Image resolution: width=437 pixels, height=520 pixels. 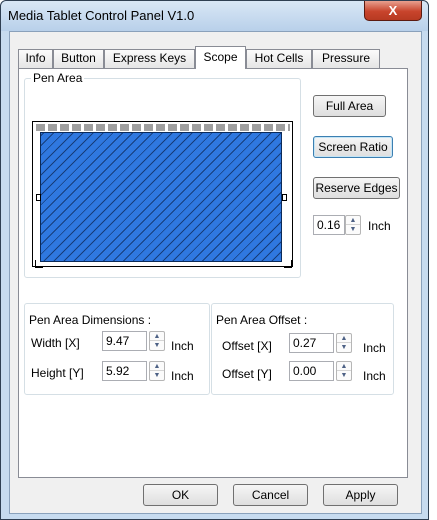 What do you see at coordinates (329, 225) in the screenshot?
I see `reserve-edges-input: 0.16` at bounding box center [329, 225].